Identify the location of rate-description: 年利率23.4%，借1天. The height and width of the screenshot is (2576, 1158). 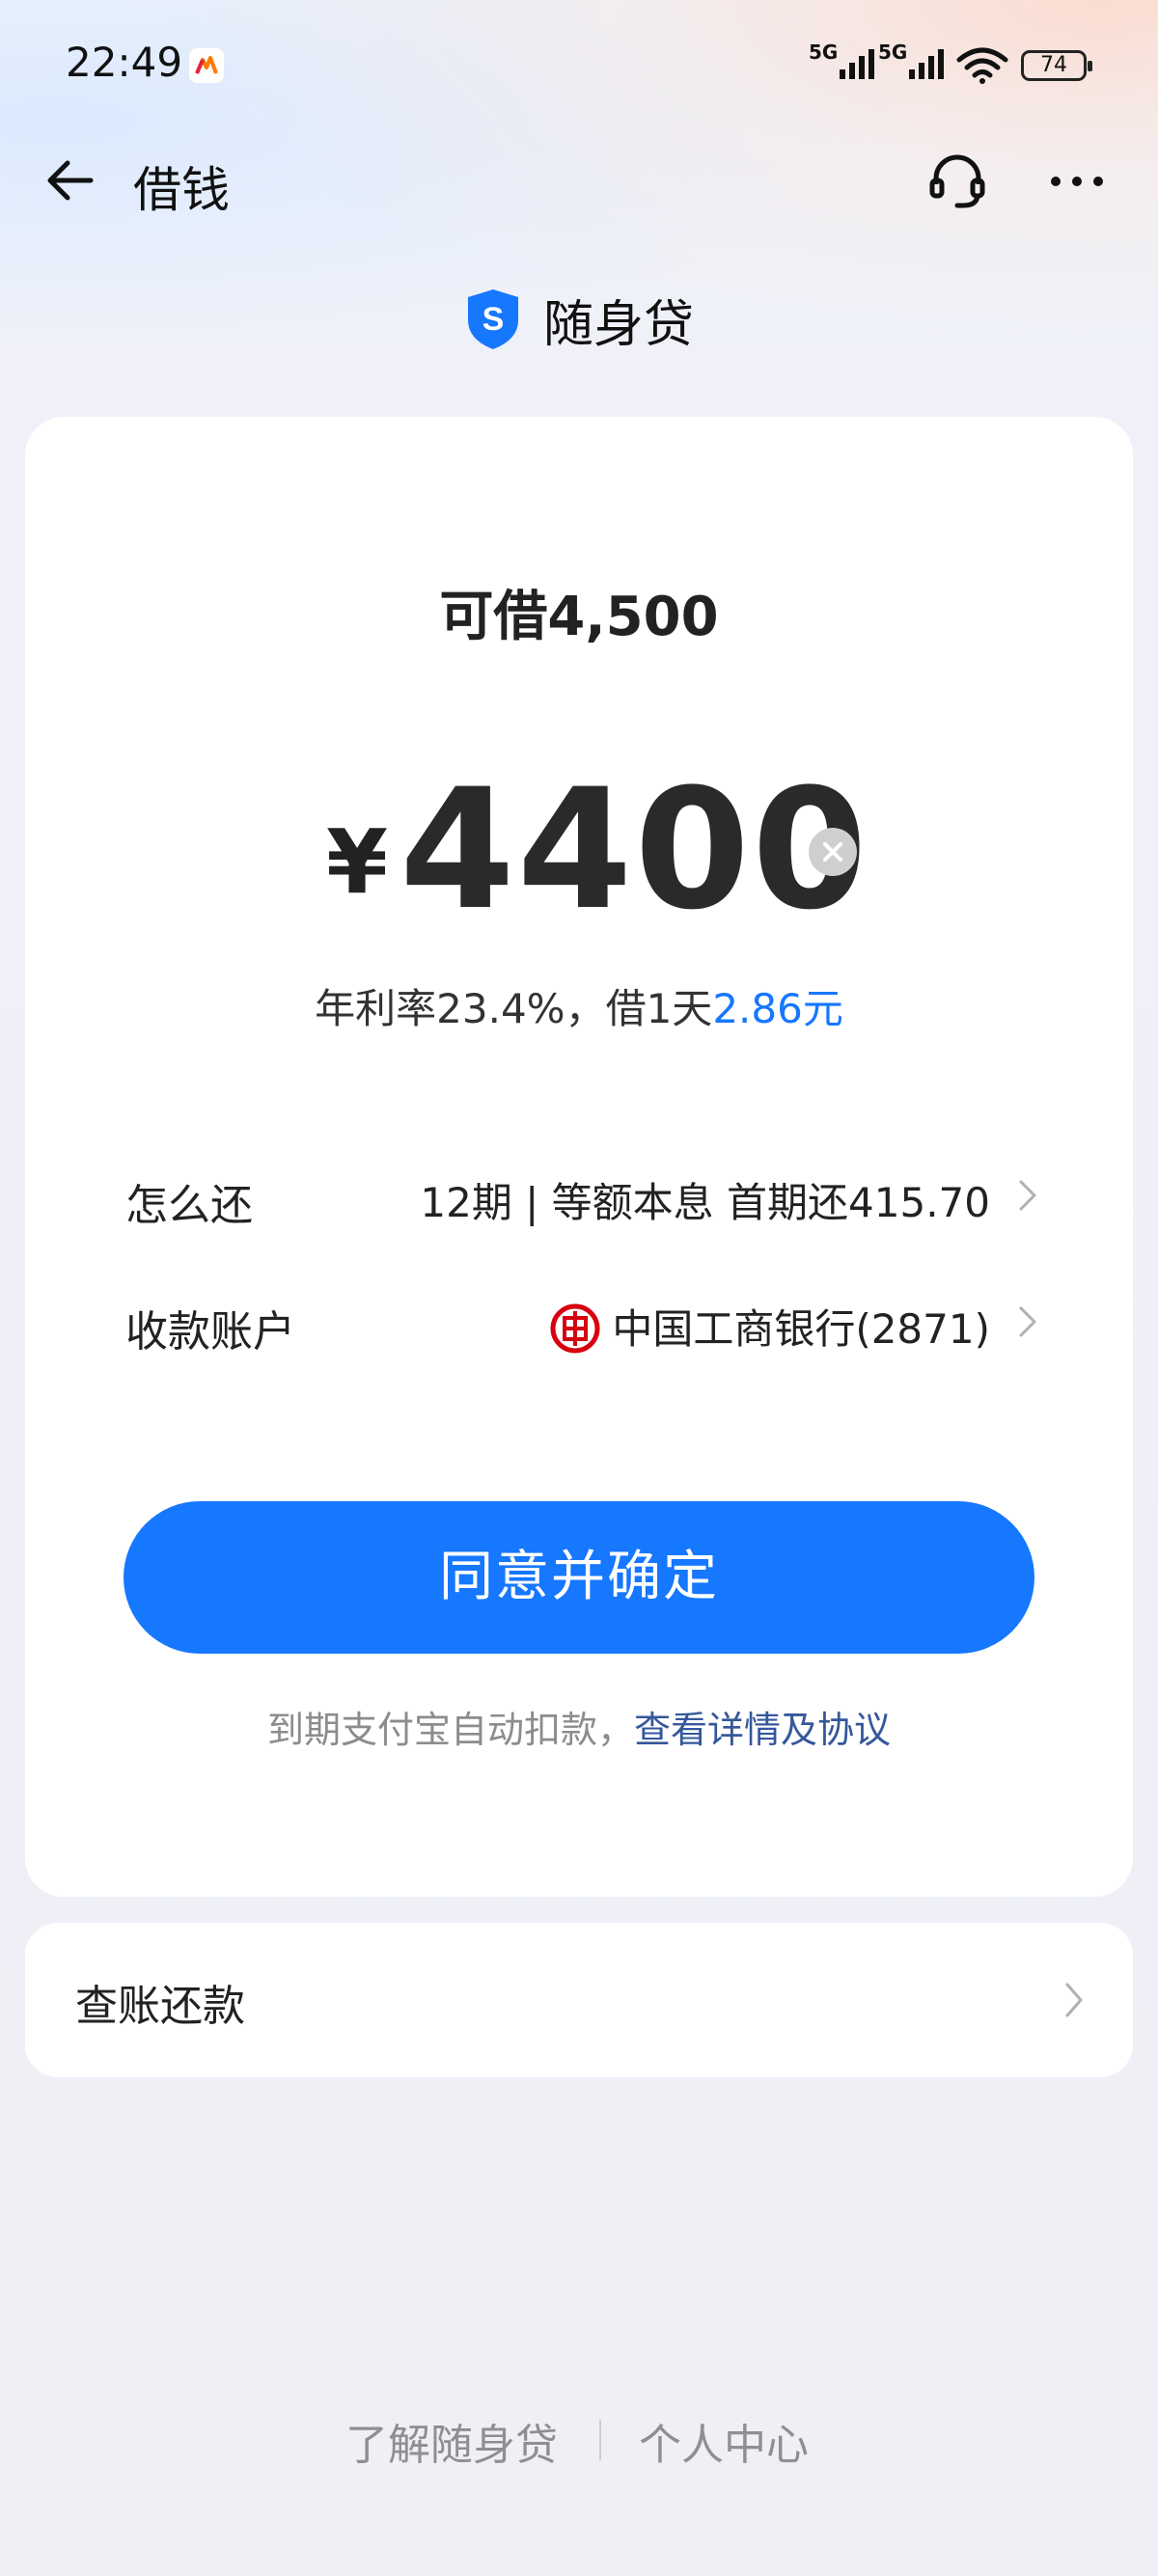
(514, 1008).